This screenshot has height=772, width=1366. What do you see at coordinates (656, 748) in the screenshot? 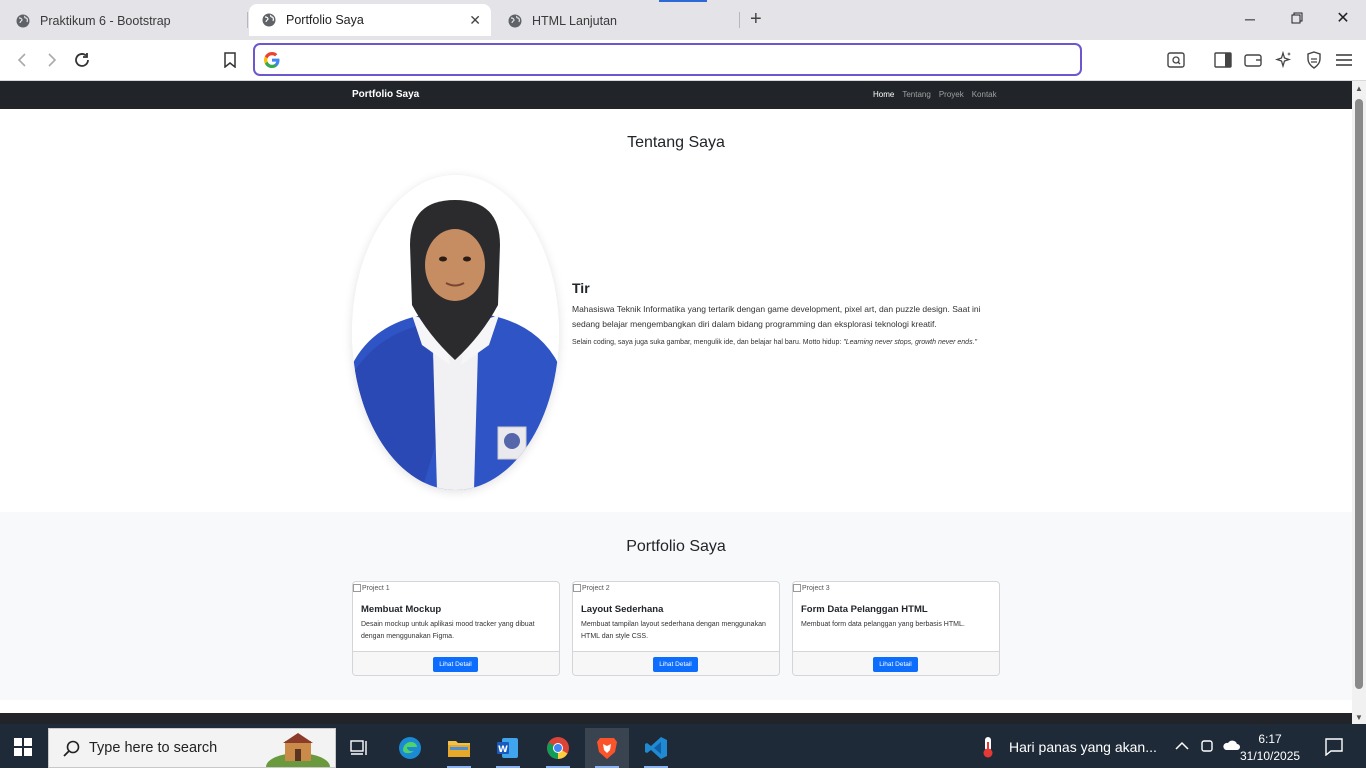
I see `vscode-icon` at bounding box center [656, 748].